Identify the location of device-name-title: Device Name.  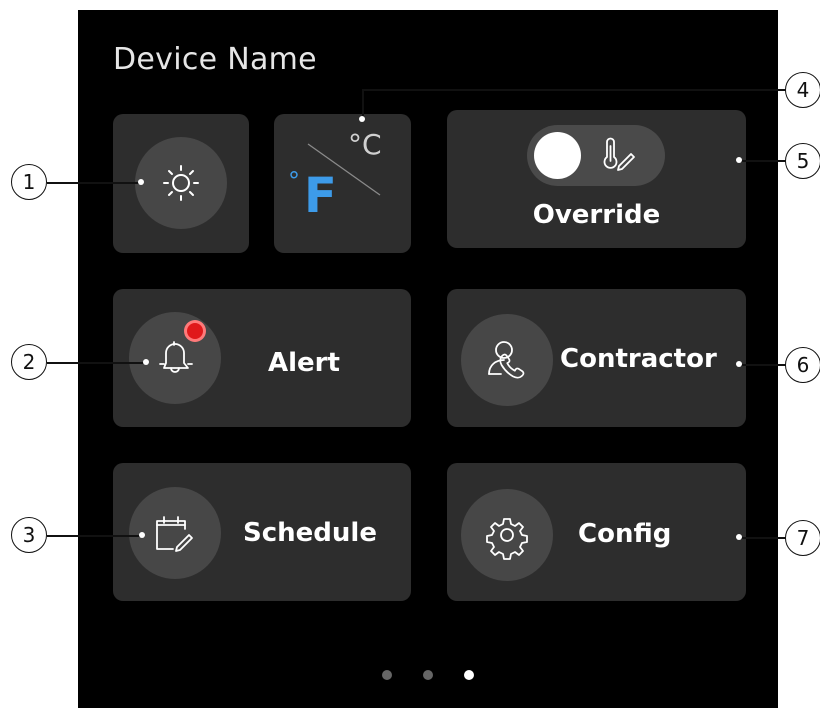
(215, 59).